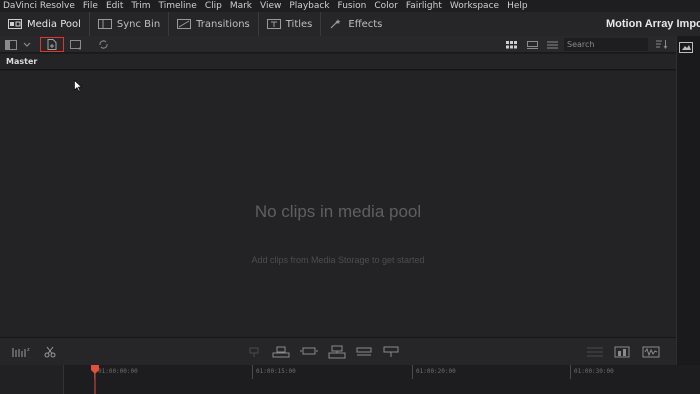 The height and width of the screenshot is (394, 700). I want to click on edit-toolbar: z, so click(338, 351).